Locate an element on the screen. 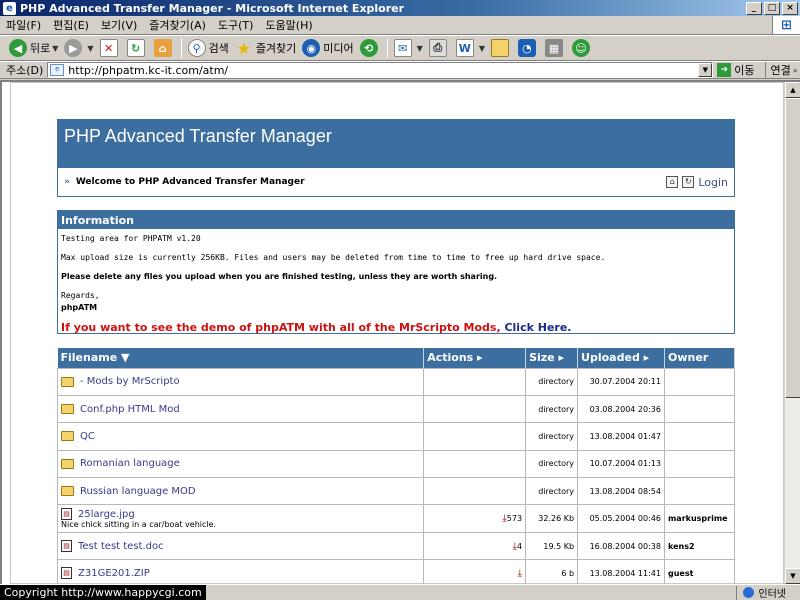 The image size is (800, 600). cell-owner: kens2 is located at coordinates (699, 546).